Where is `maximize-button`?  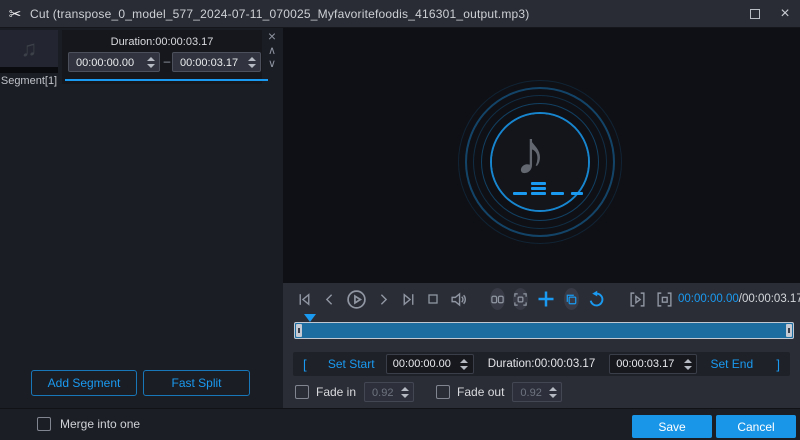 maximize-button is located at coordinates (755, 14).